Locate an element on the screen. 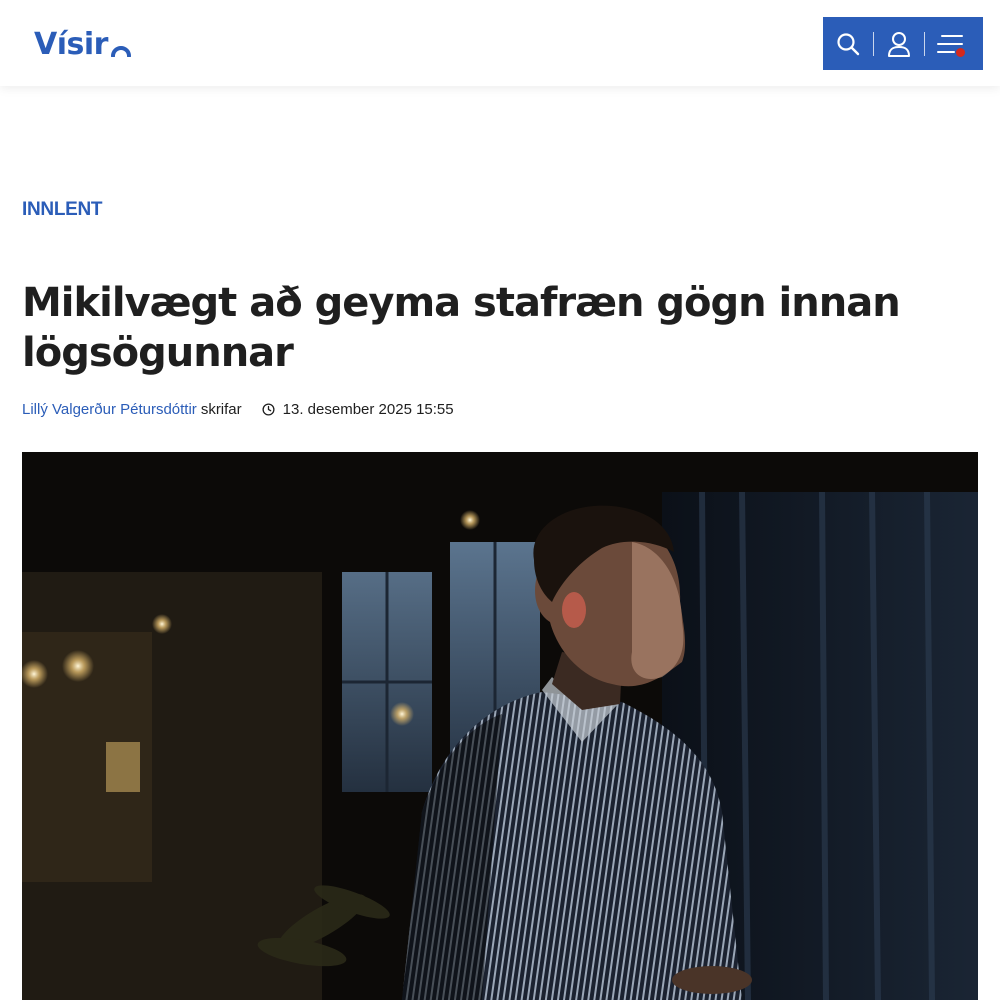 The height and width of the screenshot is (1000, 1000). user-icon is located at coordinates (899, 44).